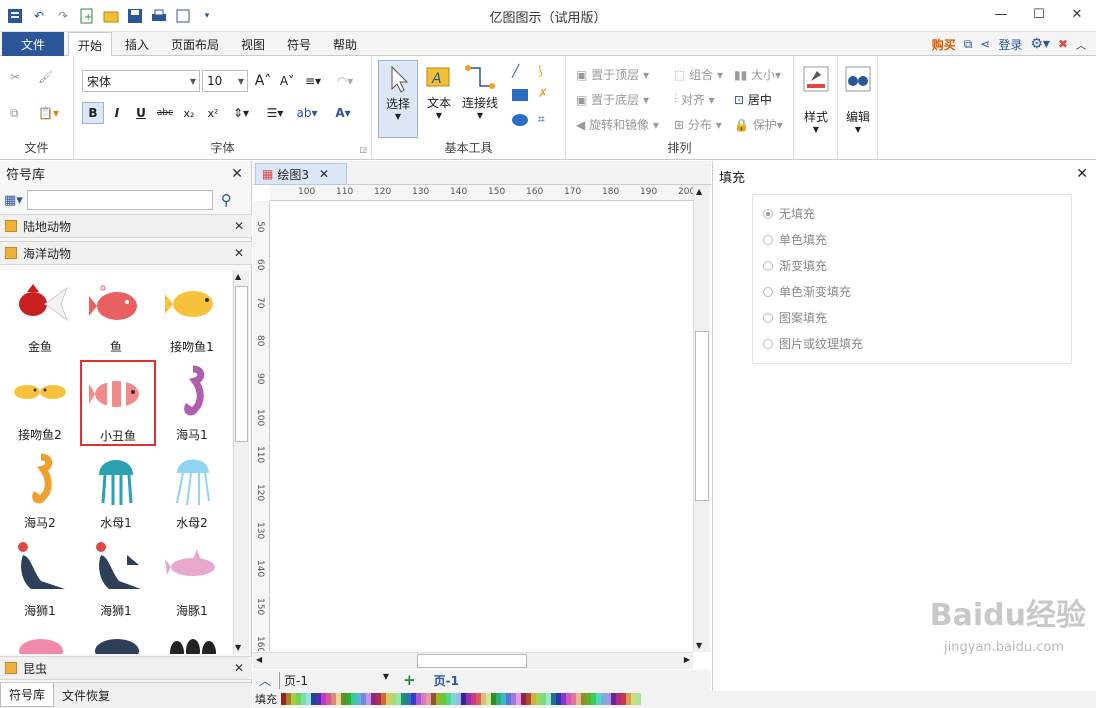 Image resolution: width=1096 pixels, height=708 pixels. I want to click on indent-icon: ⇕▾, so click(241, 113).